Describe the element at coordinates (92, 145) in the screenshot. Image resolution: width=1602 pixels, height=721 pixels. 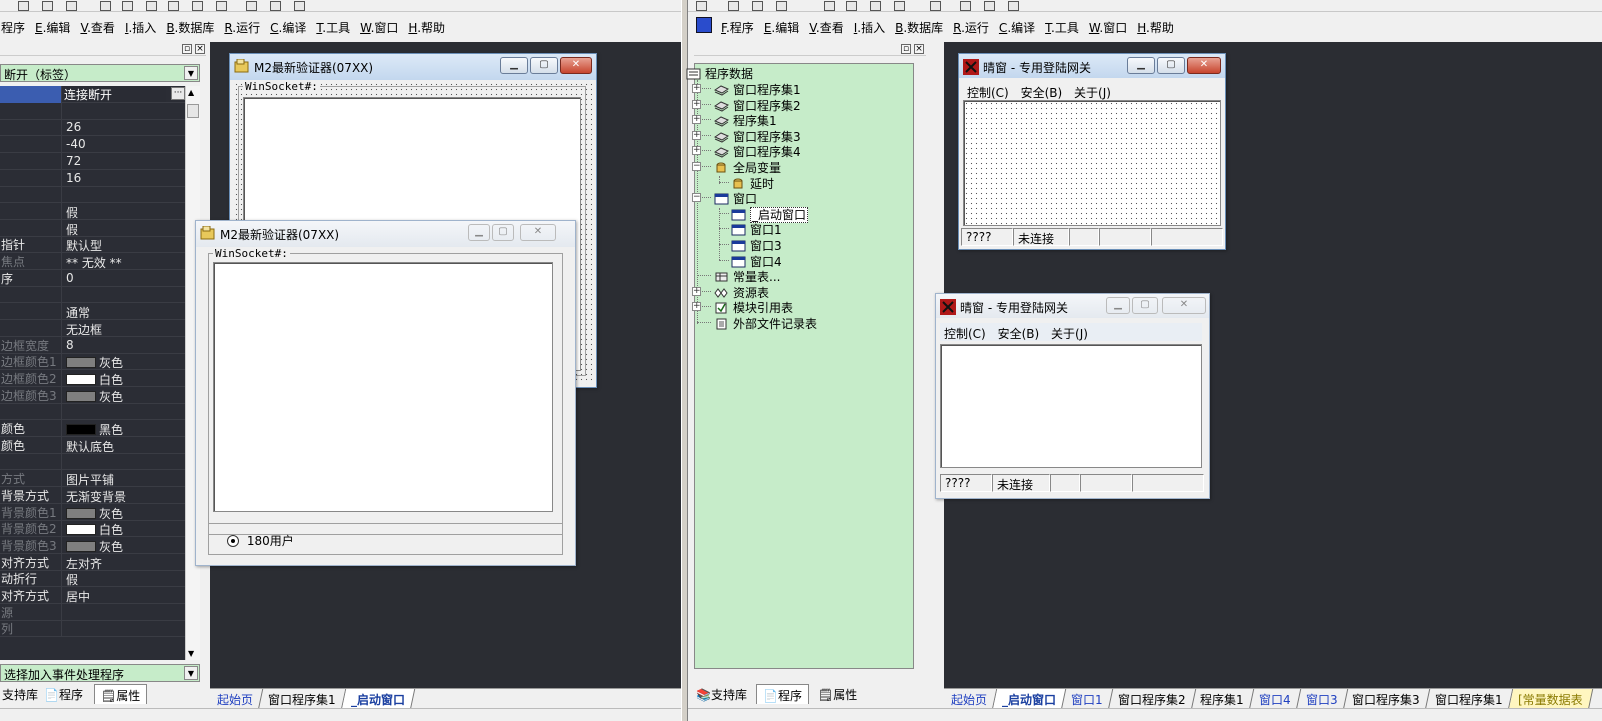
I see `property-row: -40` at that location.